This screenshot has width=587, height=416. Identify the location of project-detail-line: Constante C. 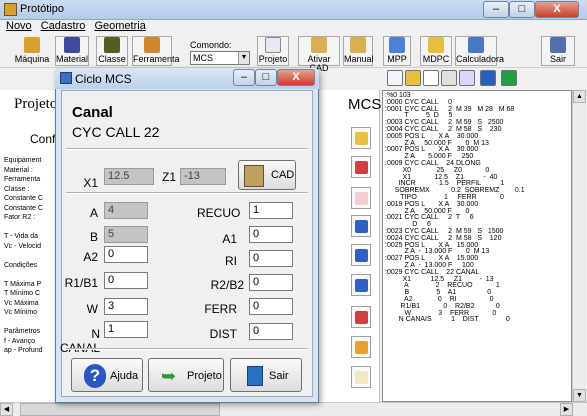
(23, 198).